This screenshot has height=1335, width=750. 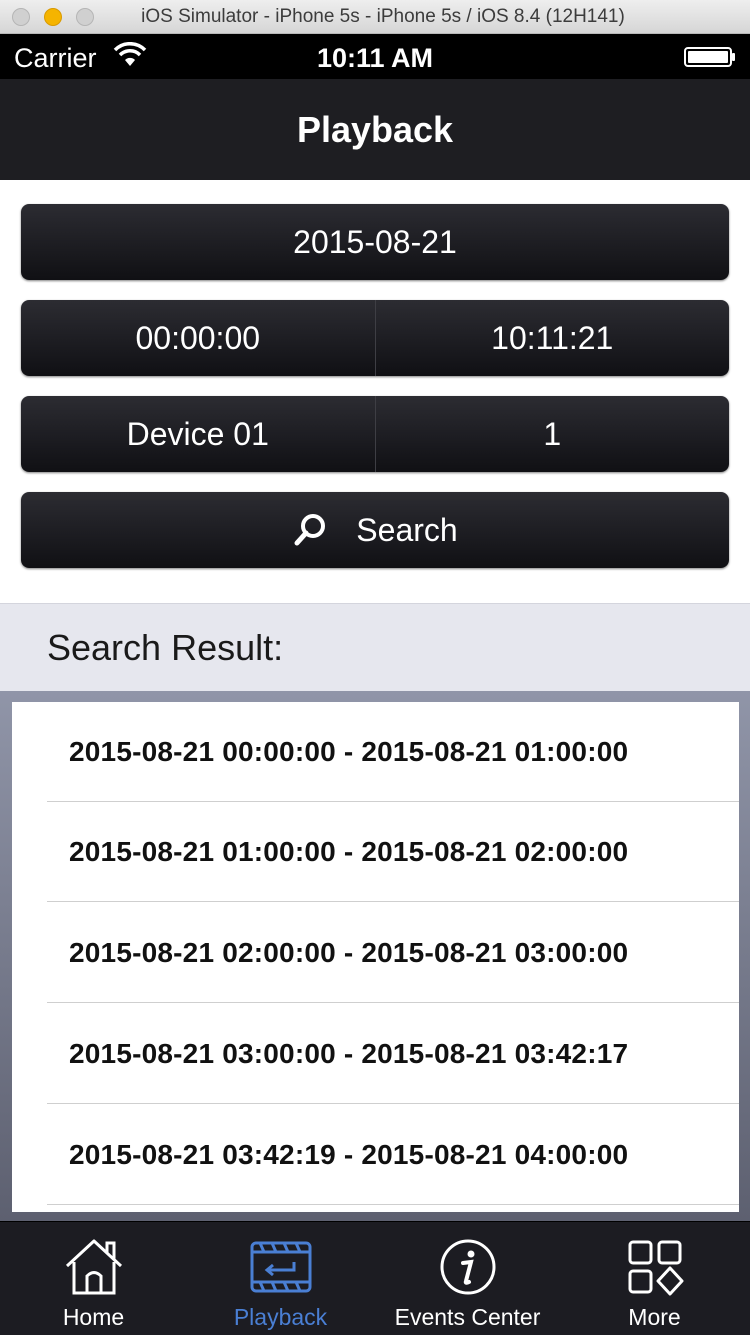 I want to click on search-button: Search, so click(x=375, y=530).